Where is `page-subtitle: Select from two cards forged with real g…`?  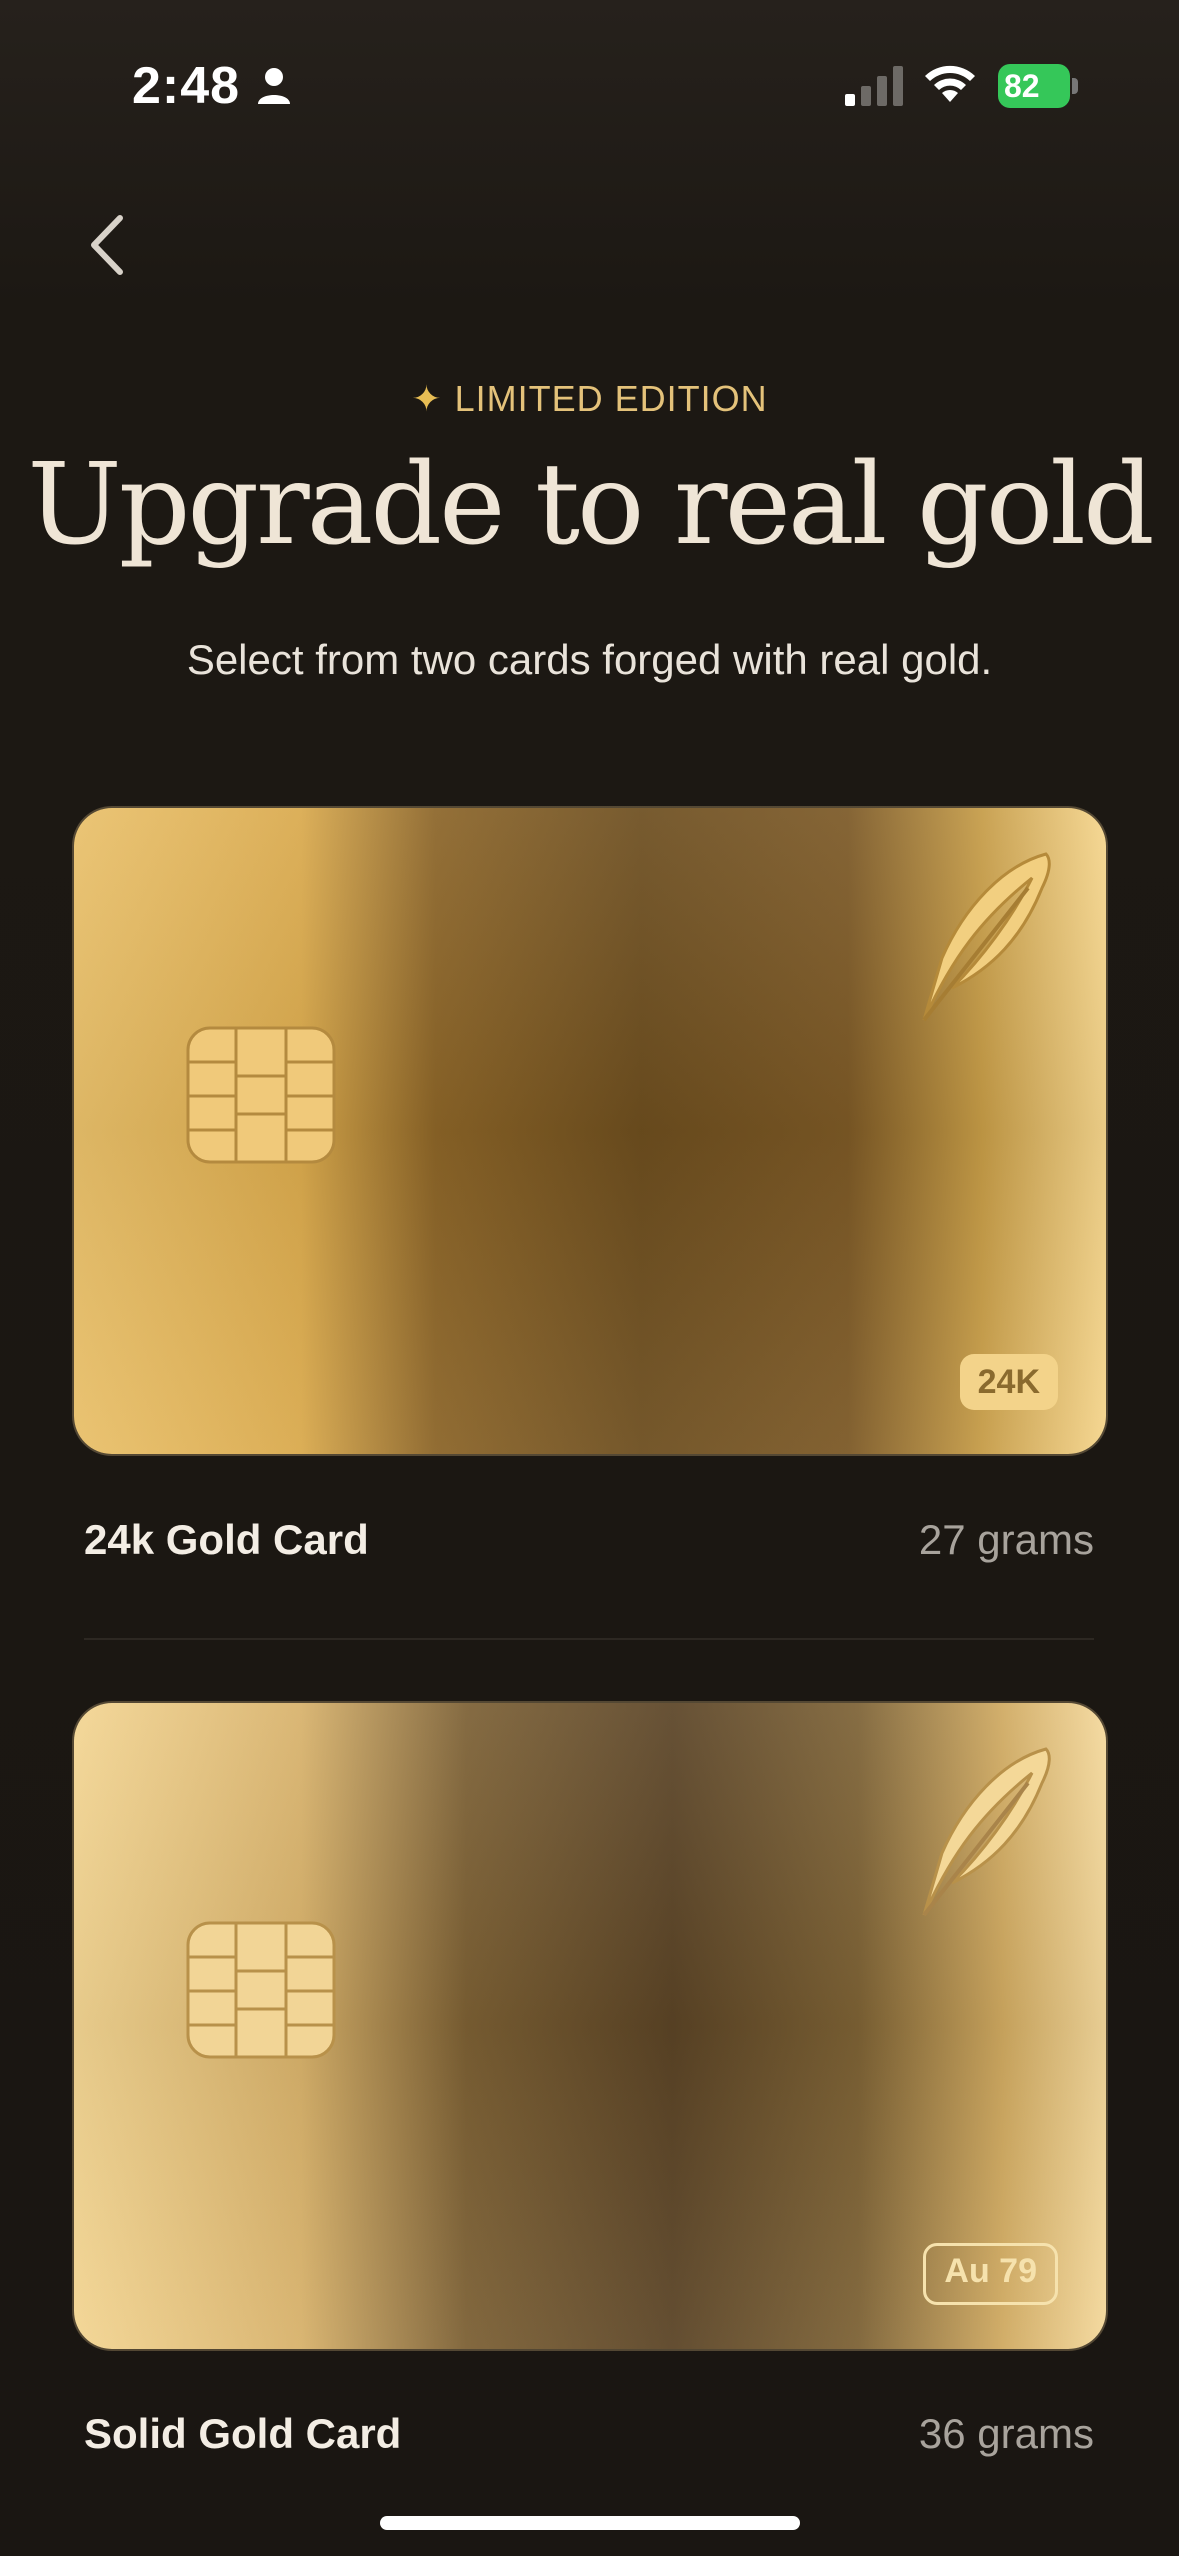
page-subtitle: Select from two cards forged with real g… is located at coordinates (589, 659).